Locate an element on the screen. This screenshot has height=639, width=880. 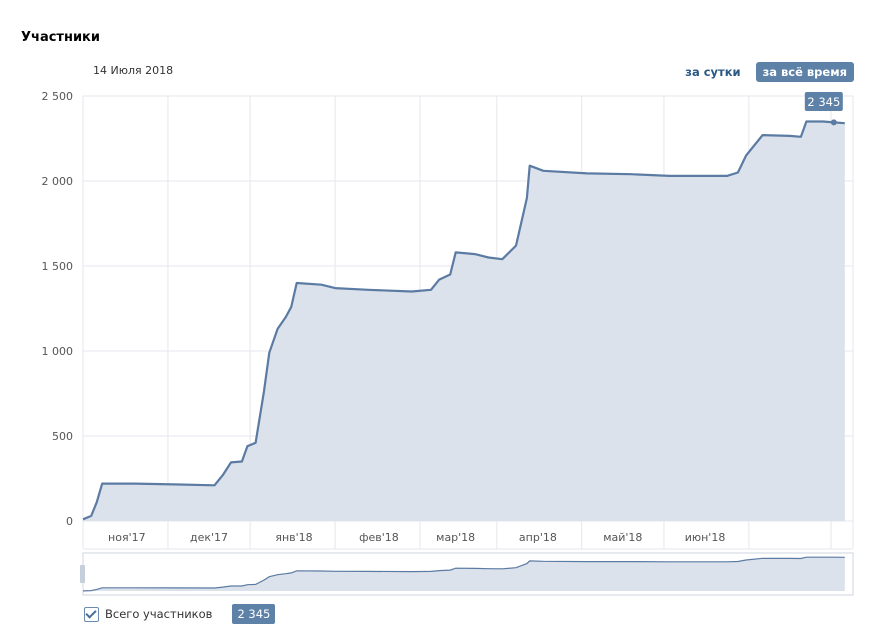
y-tick-label: 1 500 is located at coordinates (58, 266).